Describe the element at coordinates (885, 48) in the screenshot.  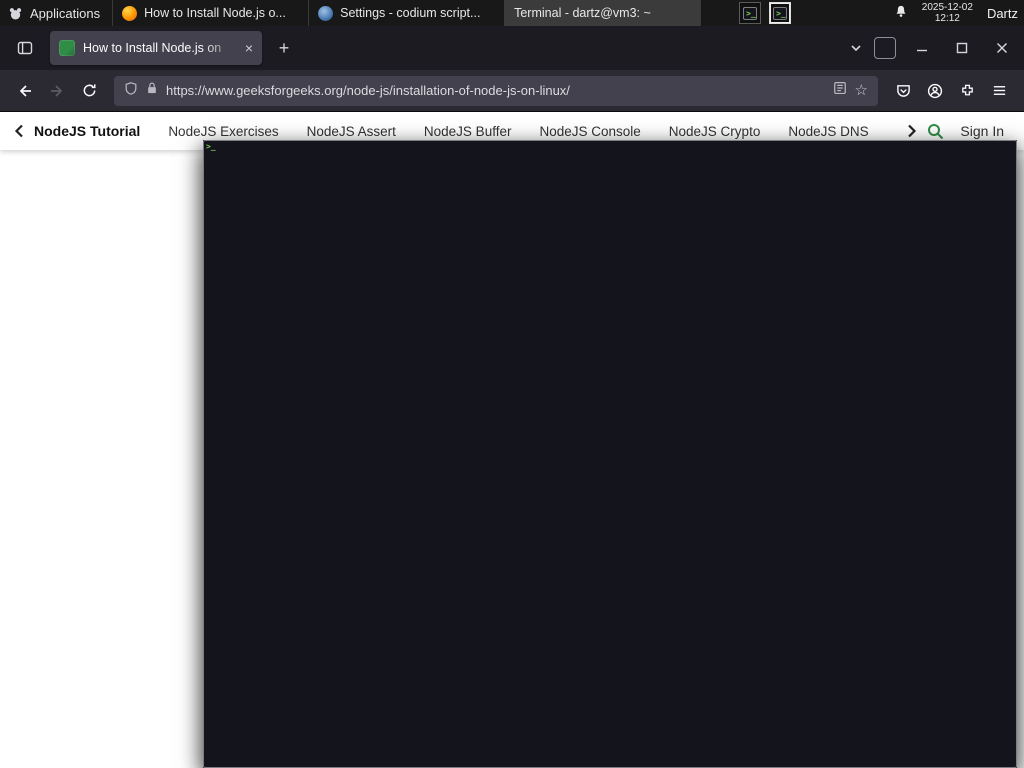
I see `titlebar-widget-icon` at that location.